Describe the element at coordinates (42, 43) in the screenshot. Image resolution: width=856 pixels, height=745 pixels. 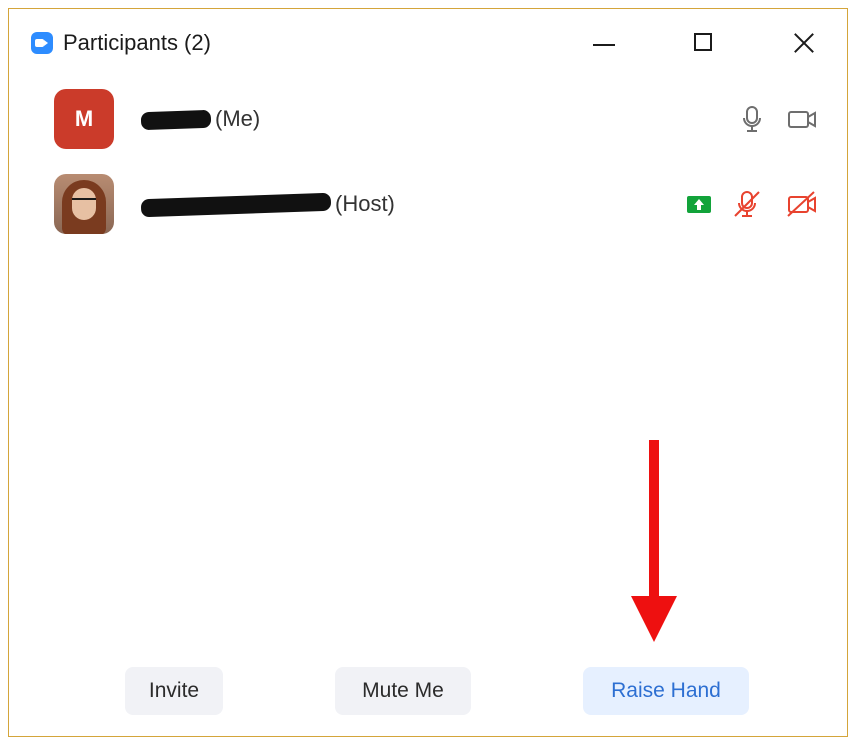
I see `zoom-video-icon` at that location.